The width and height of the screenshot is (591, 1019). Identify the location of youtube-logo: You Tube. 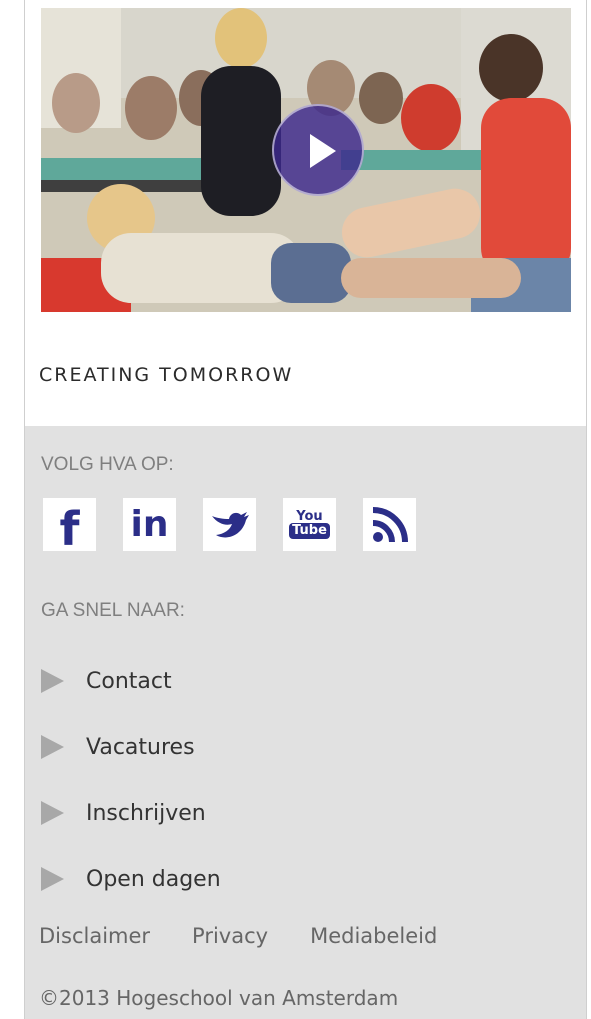
(309, 524).